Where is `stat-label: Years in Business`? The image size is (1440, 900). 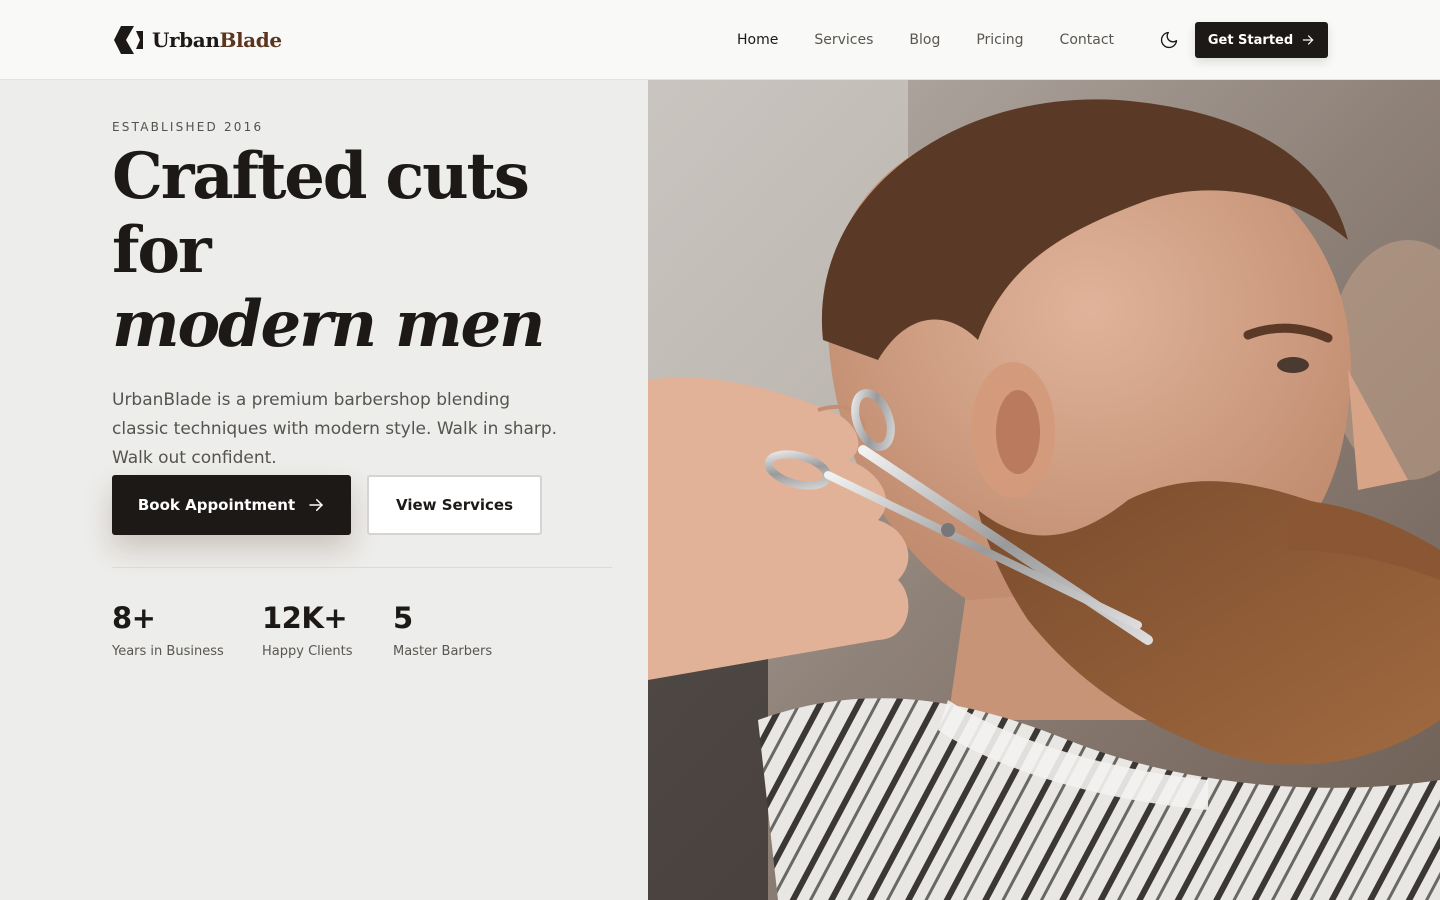 stat-label: Years in Business is located at coordinates (168, 651).